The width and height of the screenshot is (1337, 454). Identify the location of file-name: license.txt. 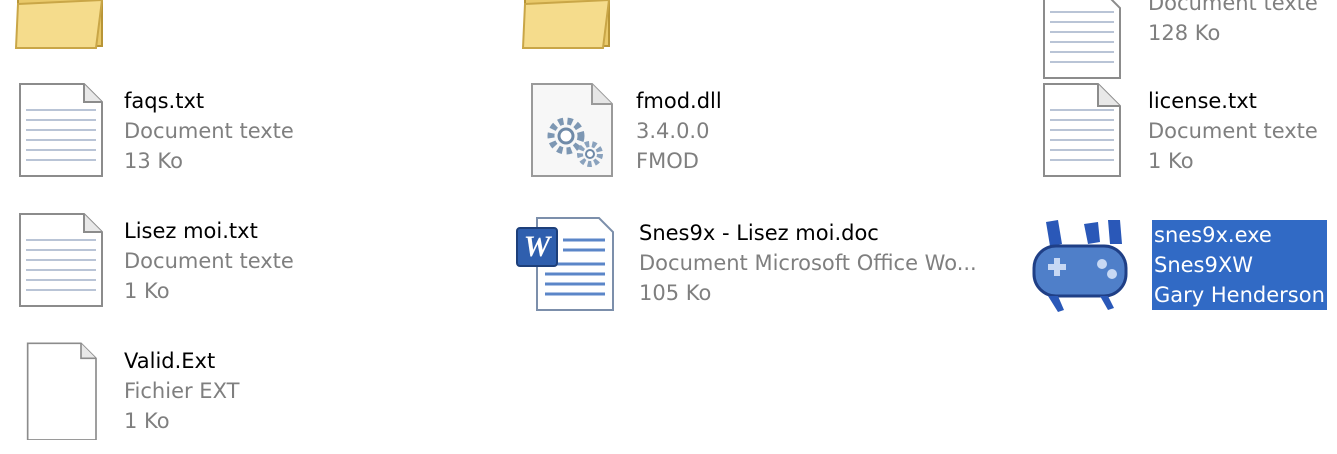
(1202, 101).